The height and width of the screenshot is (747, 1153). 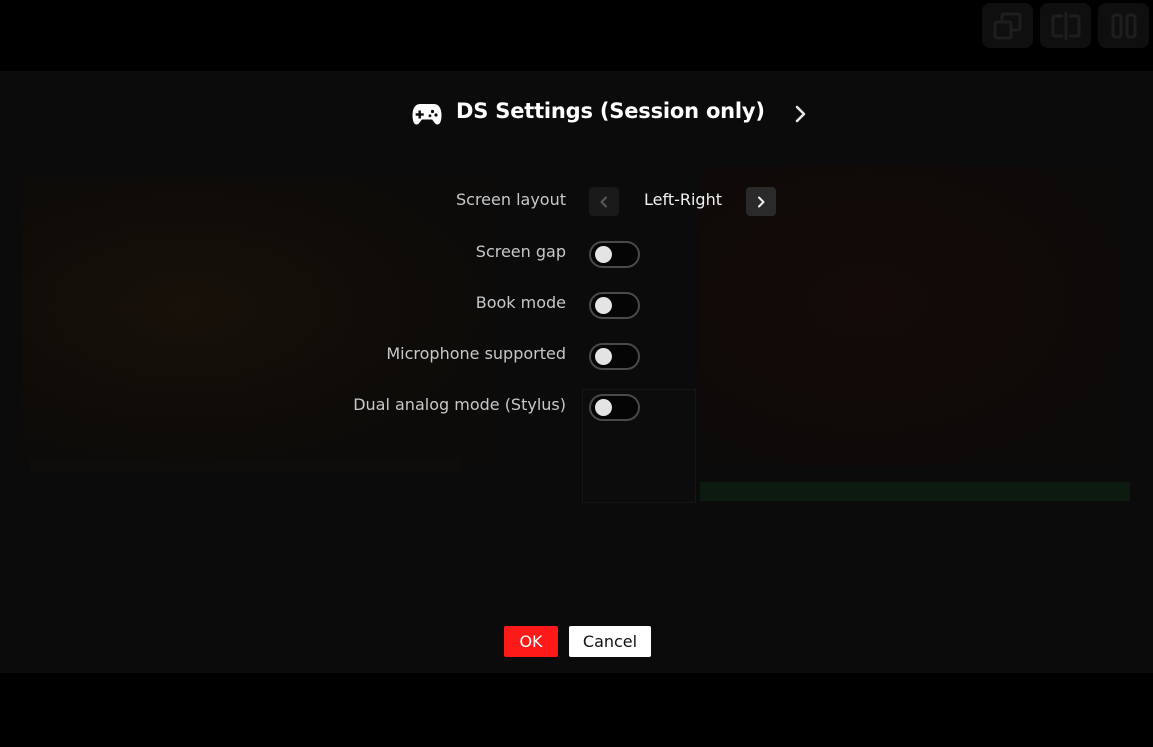 What do you see at coordinates (614, 407) in the screenshot?
I see `dual-analog-mode-toggle` at bounding box center [614, 407].